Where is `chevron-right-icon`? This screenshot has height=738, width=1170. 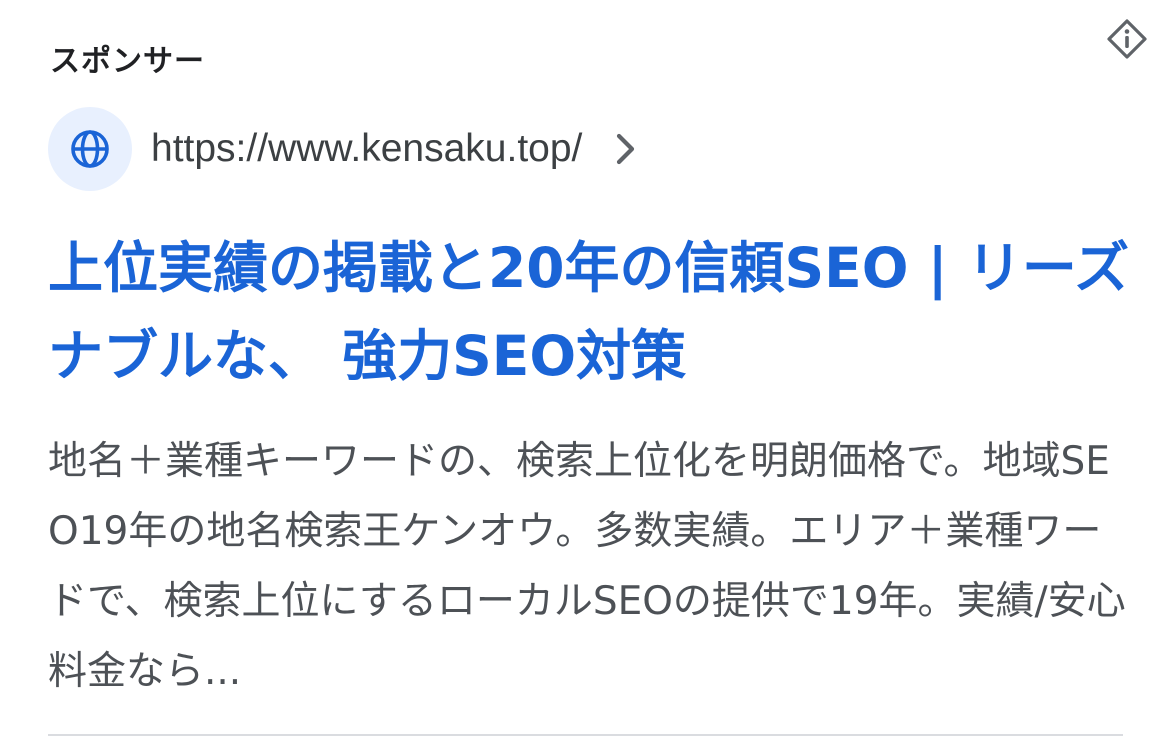 chevron-right-icon is located at coordinates (625, 149).